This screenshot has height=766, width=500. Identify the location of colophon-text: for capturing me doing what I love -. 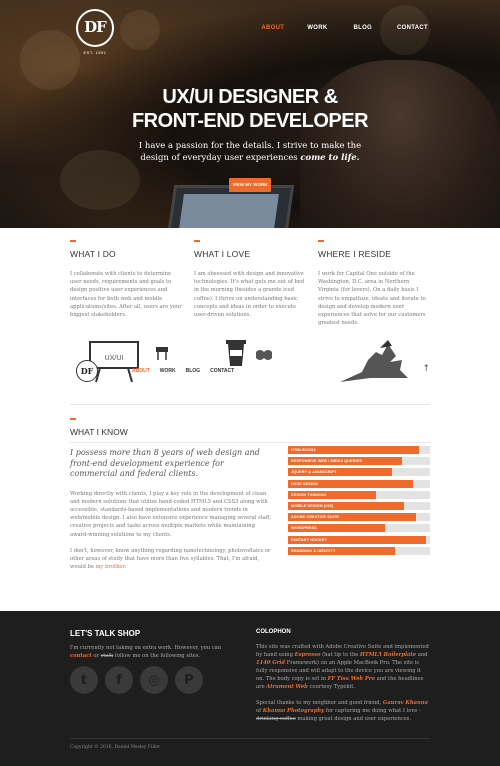
(372, 711).